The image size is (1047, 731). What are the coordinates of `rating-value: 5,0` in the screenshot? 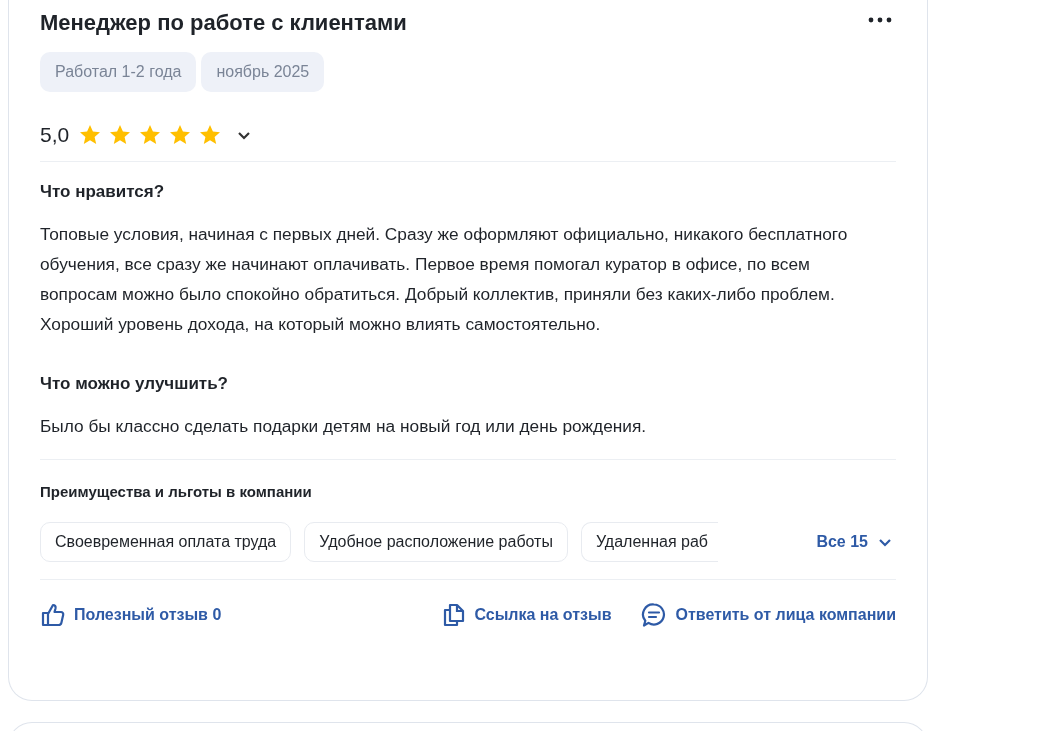 It's located at (55, 135).